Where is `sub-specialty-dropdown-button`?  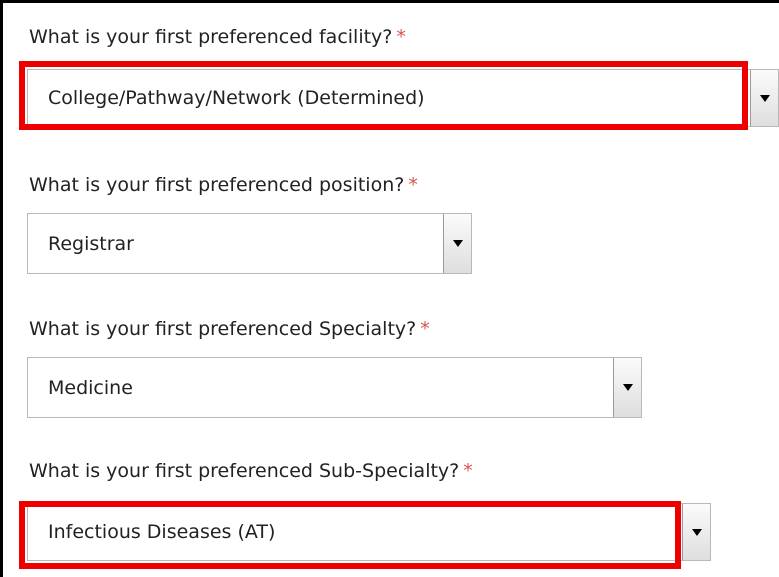
sub-specialty-dropdown-button is located at coordinates (696, 532).